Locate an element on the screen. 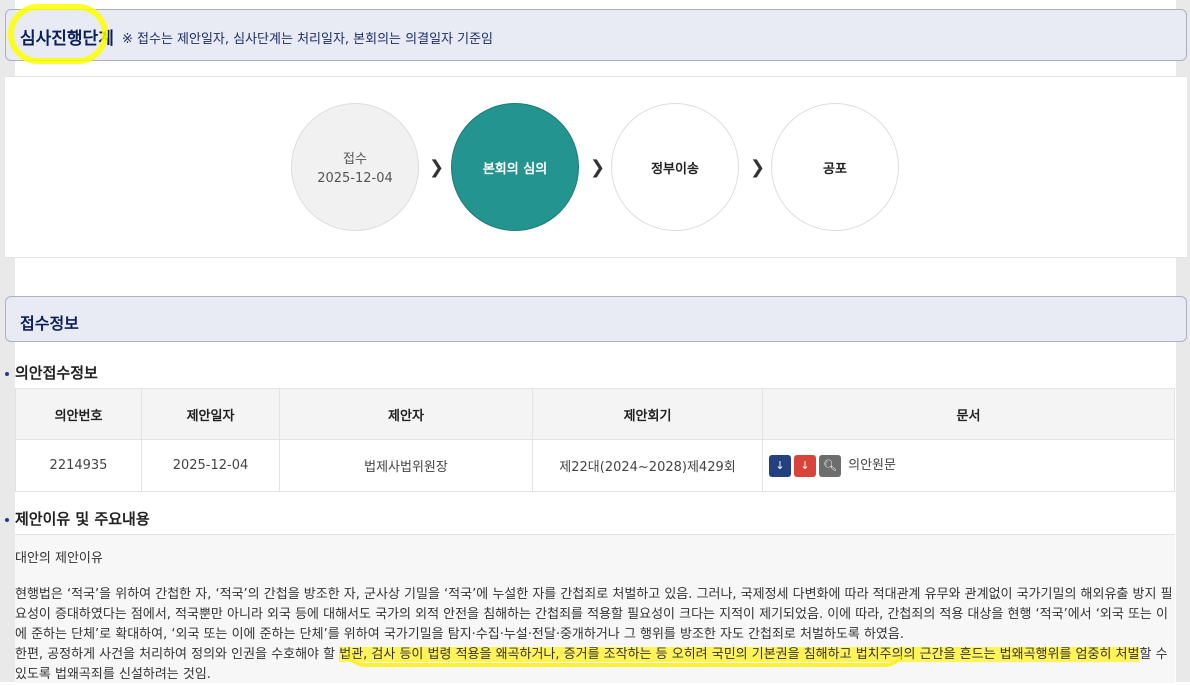  document-link: 의안원문 is located at coordinates (872, 465).